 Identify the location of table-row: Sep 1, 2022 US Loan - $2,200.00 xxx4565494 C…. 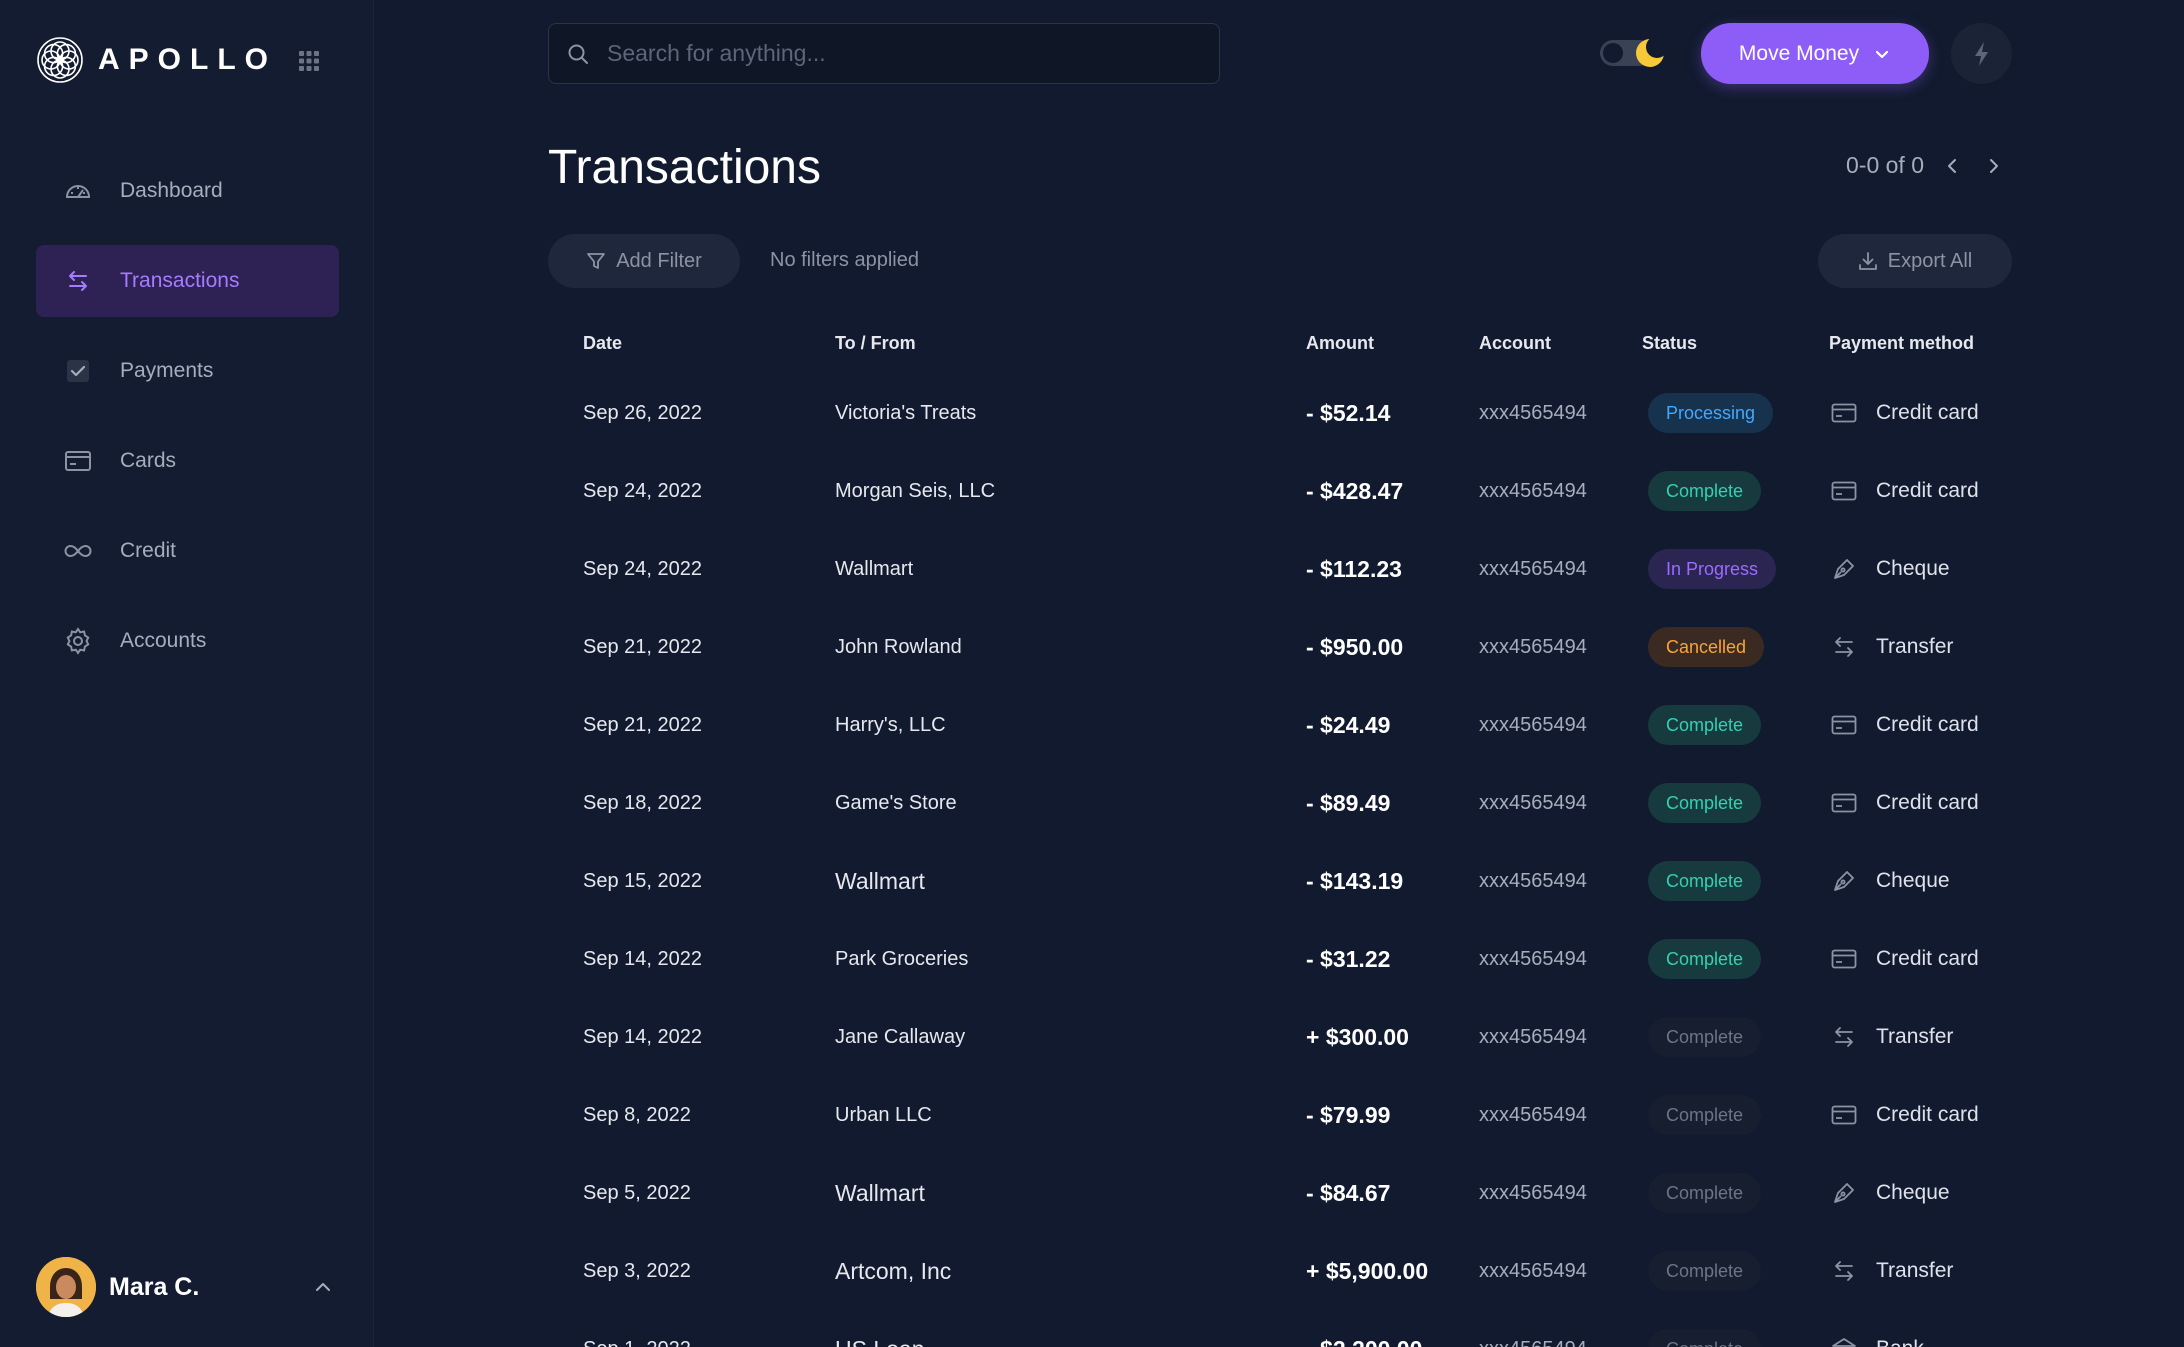
(1283, 1328).